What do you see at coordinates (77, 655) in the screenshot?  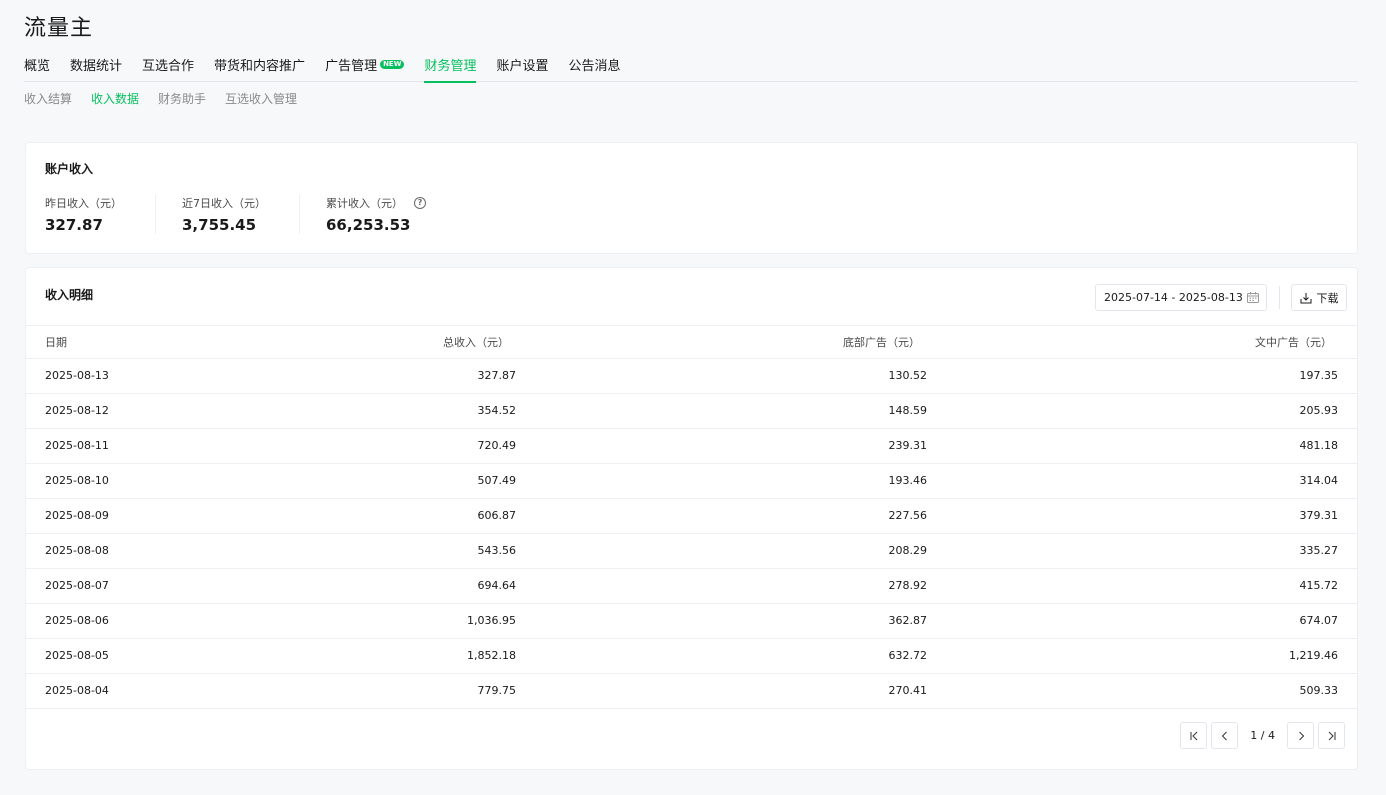 I see `cell-date: 2025-08-05` at bounding box center [77, 655].